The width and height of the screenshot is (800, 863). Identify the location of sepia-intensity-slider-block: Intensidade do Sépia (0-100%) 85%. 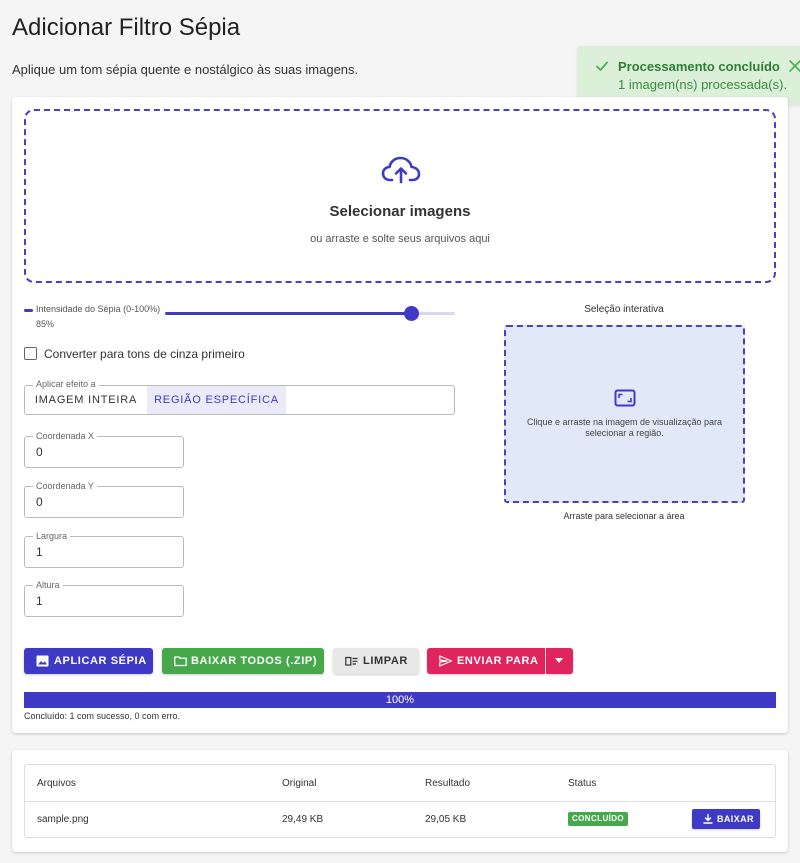
(240, 317).